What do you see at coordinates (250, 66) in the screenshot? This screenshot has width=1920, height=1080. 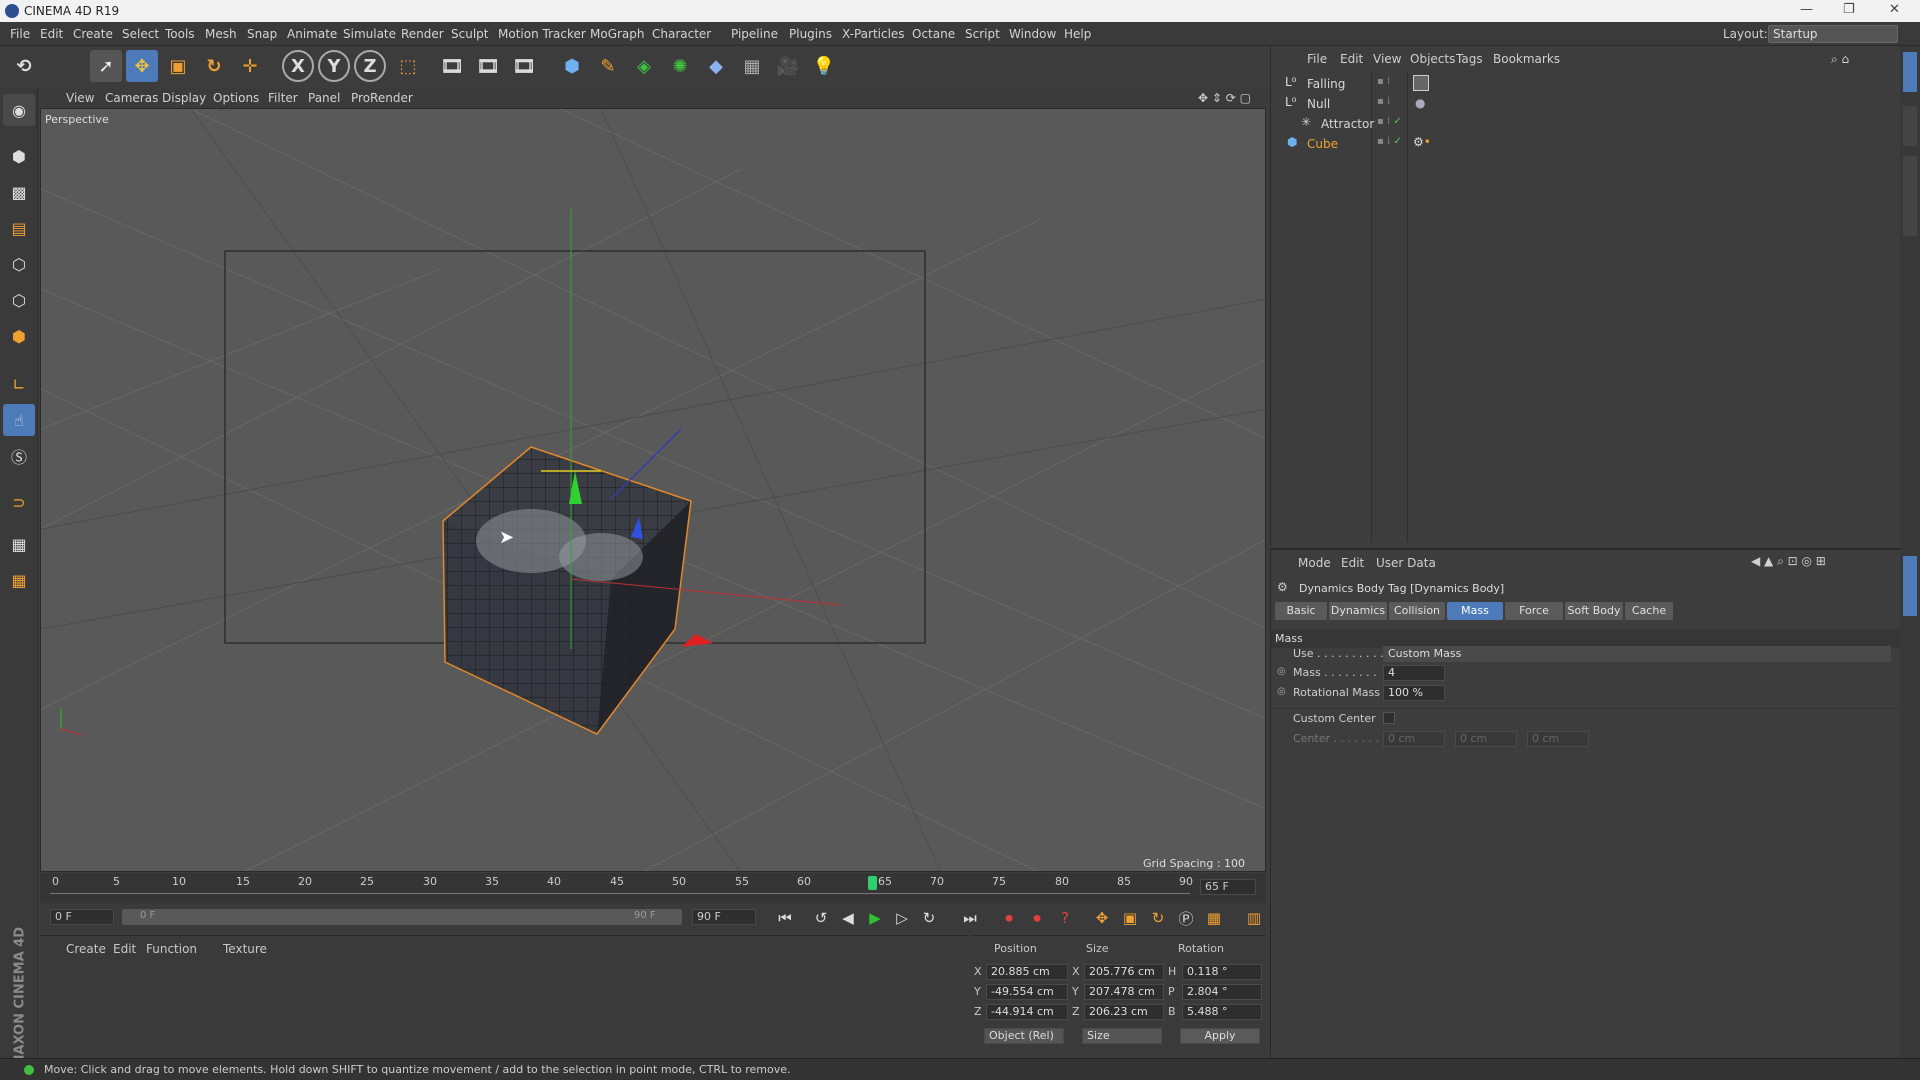 I see `transform-tool-icon: ✛` at bounding box center [250, 66].